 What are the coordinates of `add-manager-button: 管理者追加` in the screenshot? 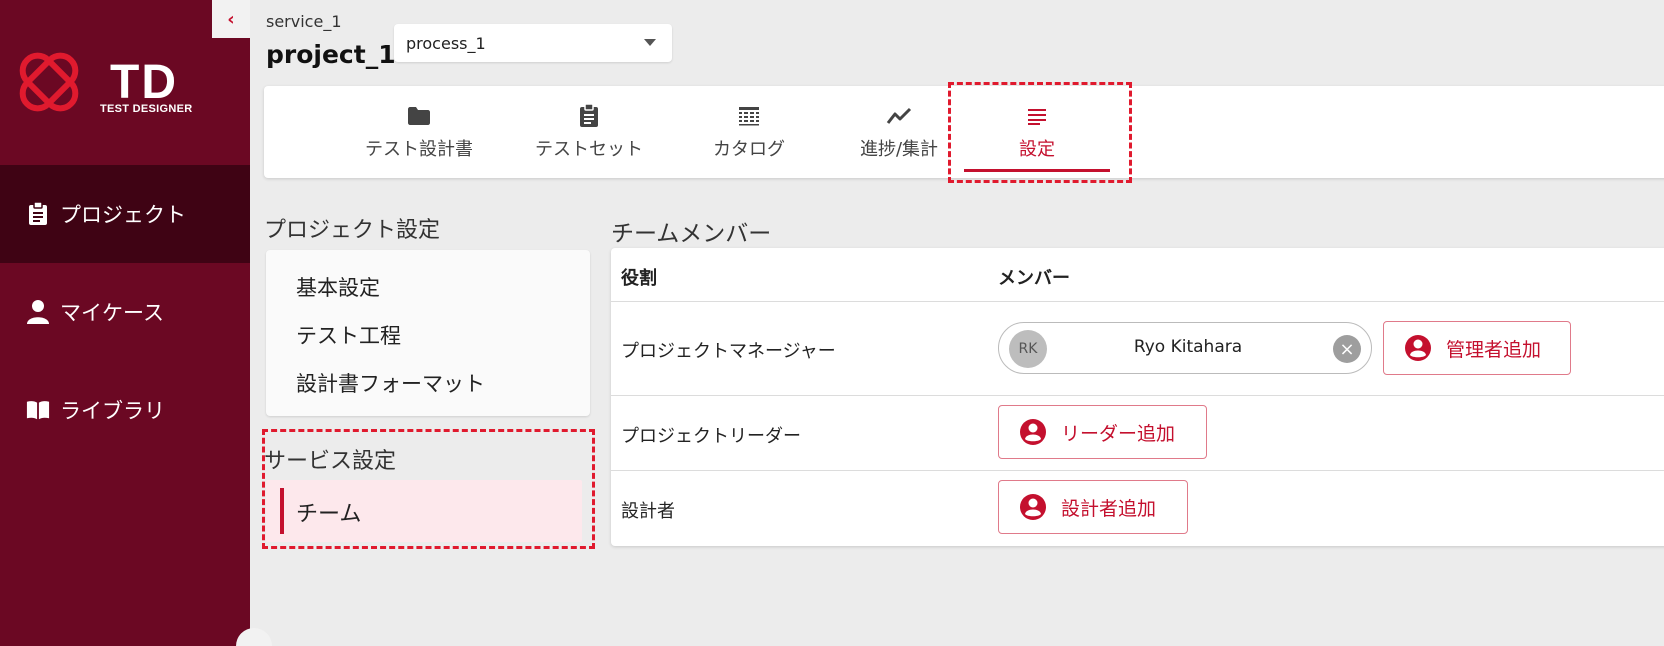 It's located at (1477, 348).